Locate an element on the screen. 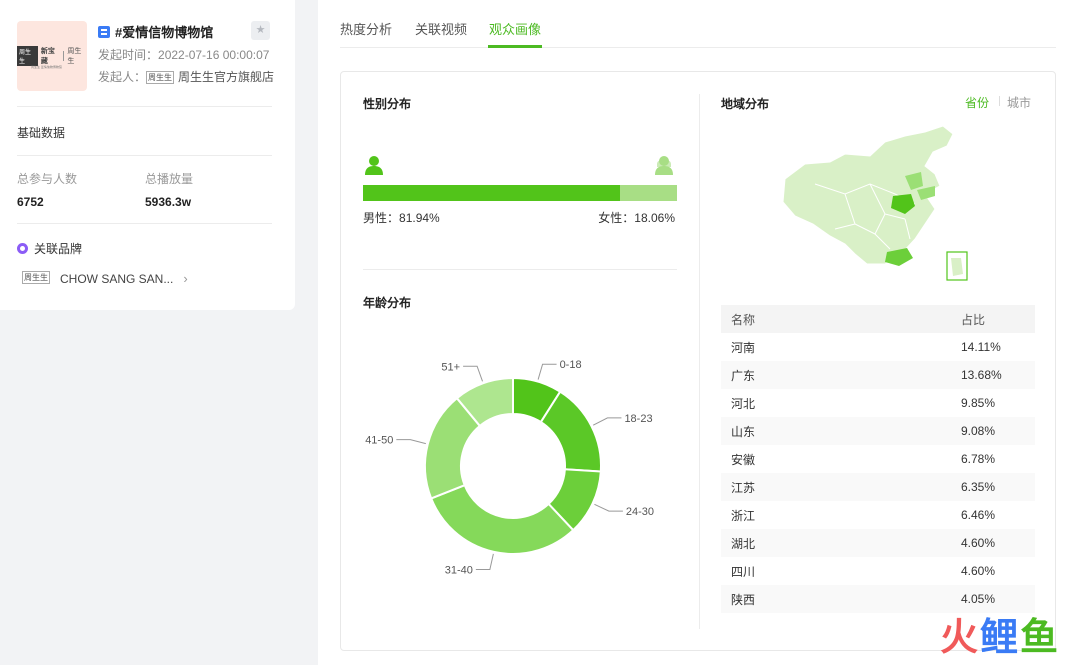  topic-title: #爱情信物博物馆 is located at coordinates (164, 32).